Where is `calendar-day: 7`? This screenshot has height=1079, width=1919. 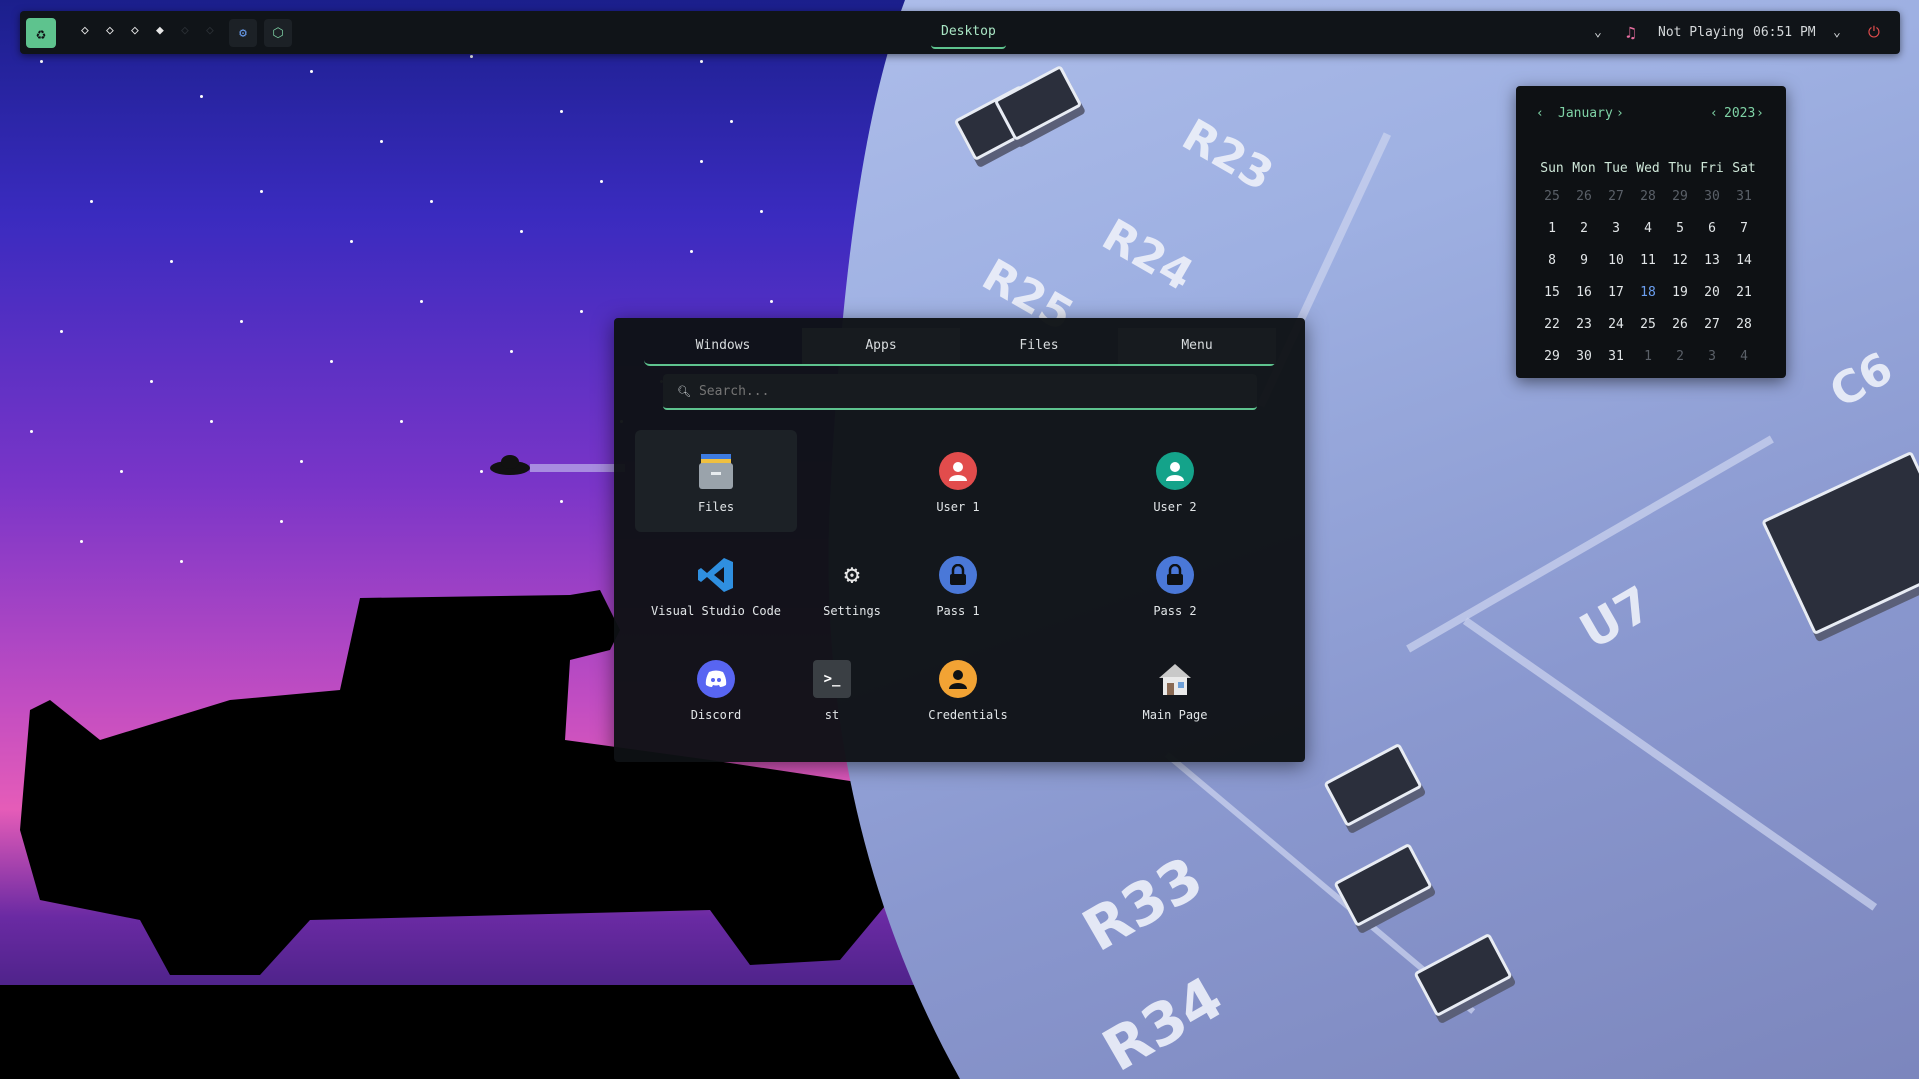
calendar-day: 7 is located at coordinates (1744, 228).